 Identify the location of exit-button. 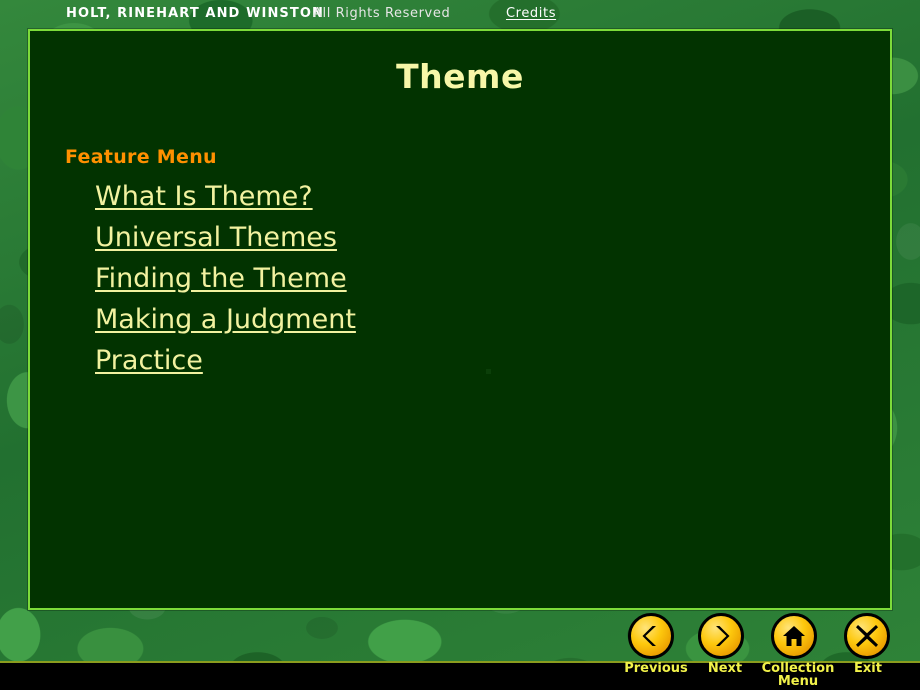
(867, 636).